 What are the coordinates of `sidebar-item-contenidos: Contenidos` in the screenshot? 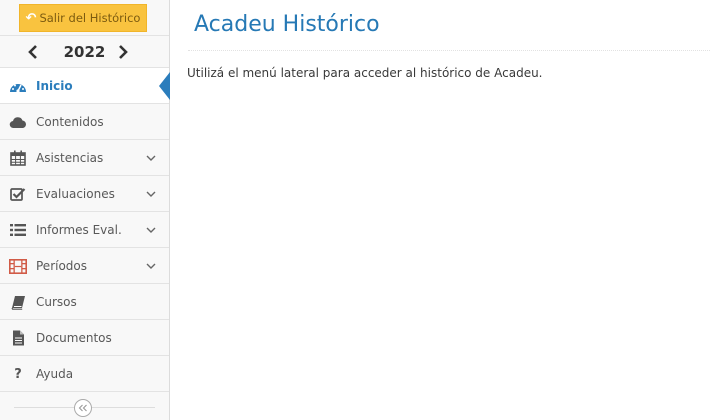 It's located at (84, 122).